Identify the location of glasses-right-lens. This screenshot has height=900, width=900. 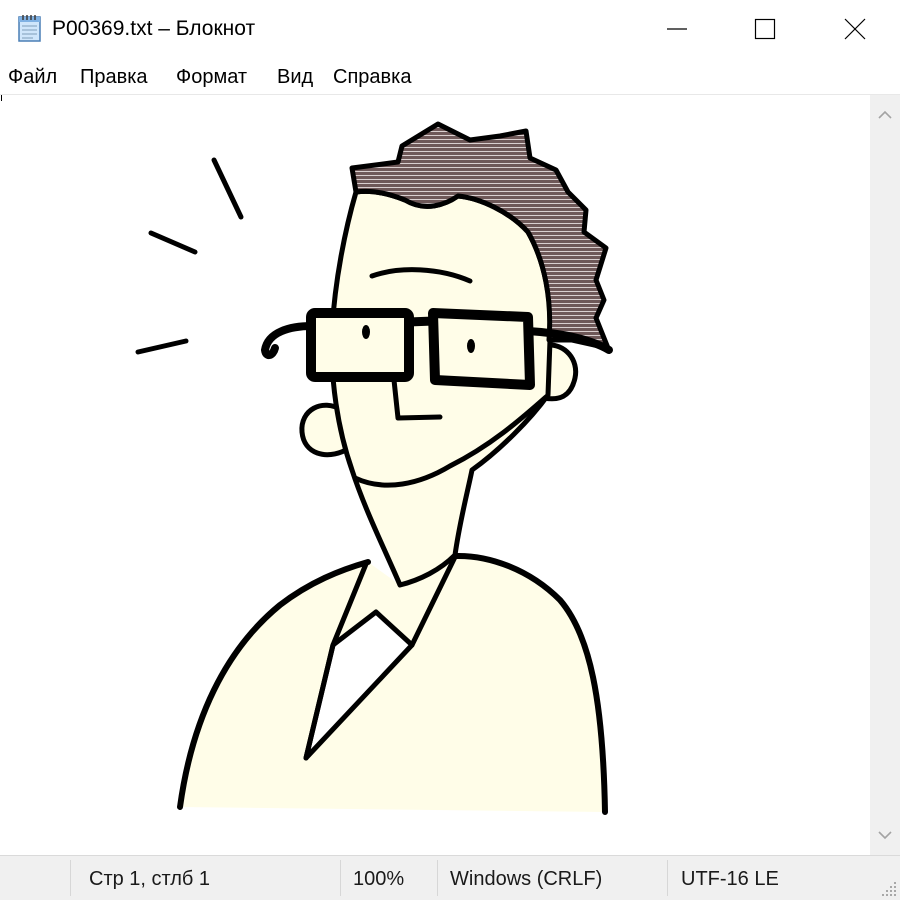
(481, 349).